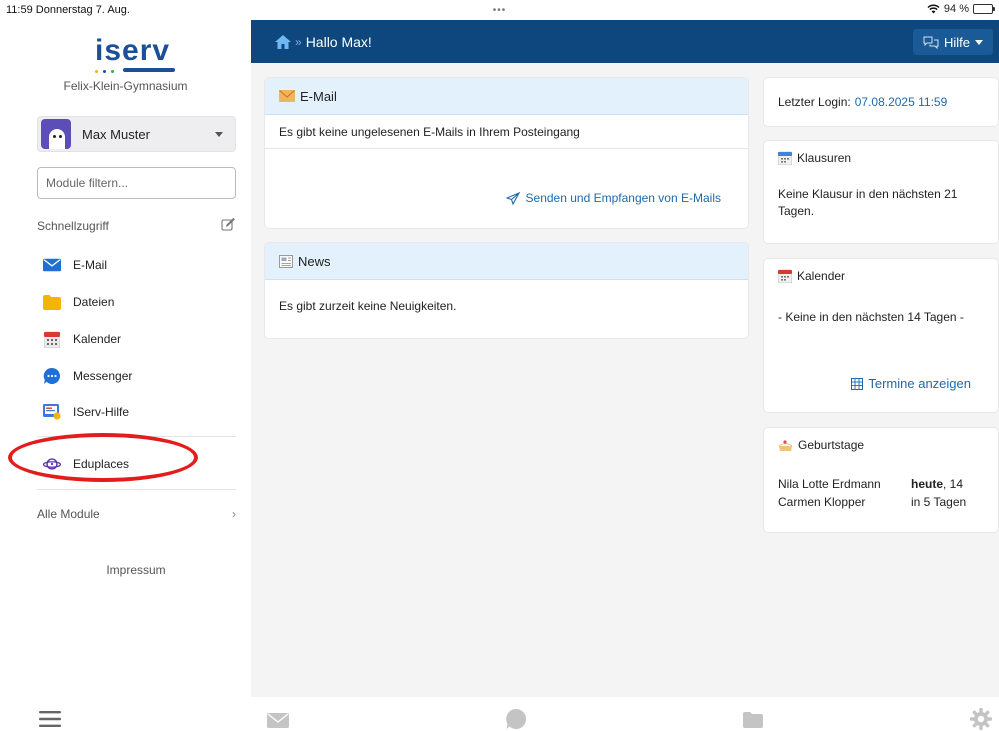  I want to click on envelope-icon, so click(287, 96).